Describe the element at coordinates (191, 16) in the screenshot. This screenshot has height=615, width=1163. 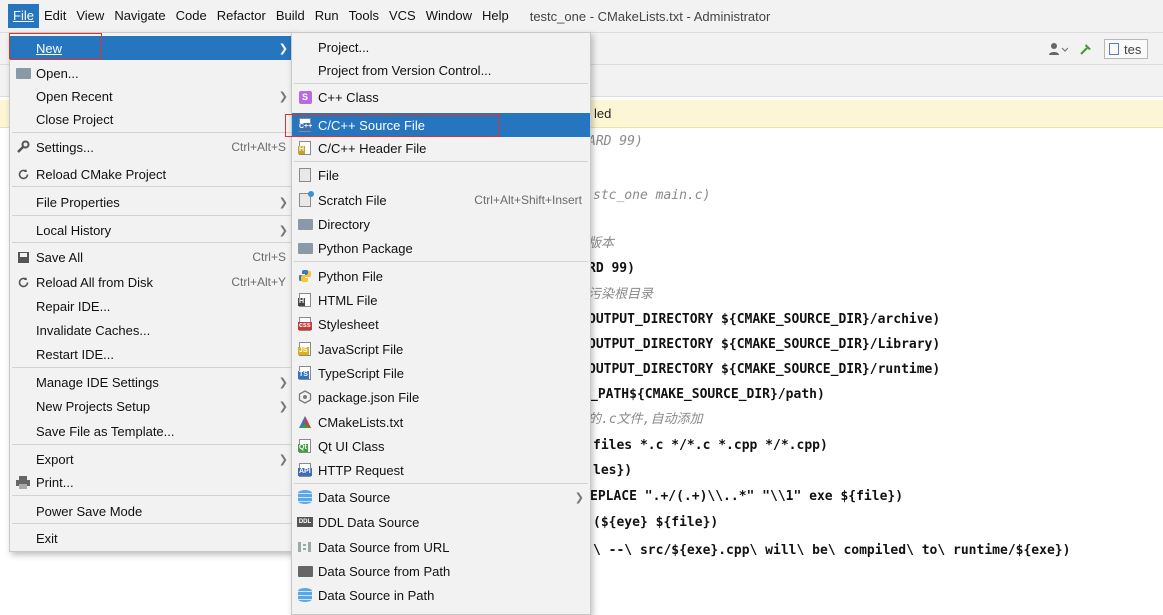
I see `menu-code: Code` at that location.